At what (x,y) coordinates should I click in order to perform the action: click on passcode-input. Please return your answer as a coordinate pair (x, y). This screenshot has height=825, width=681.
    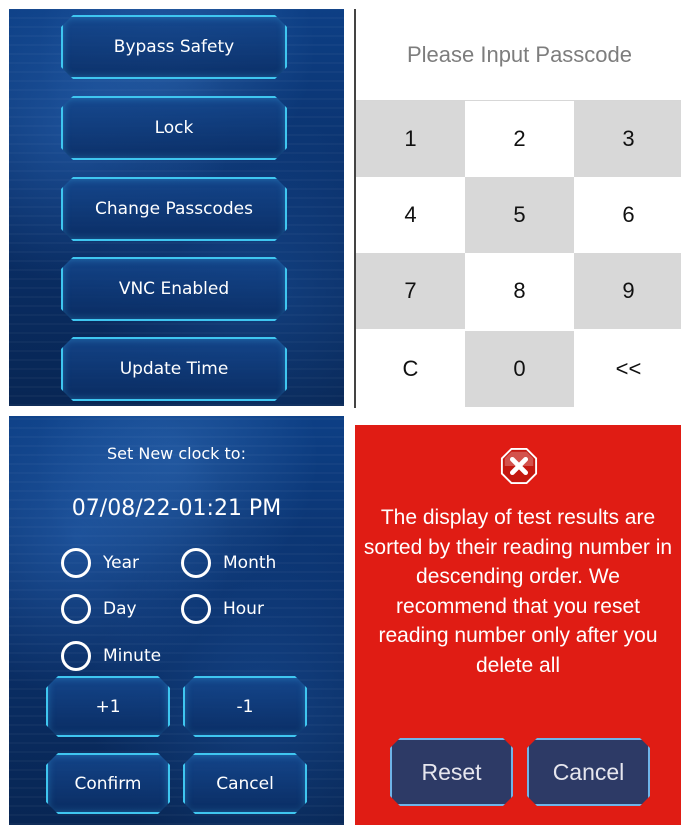
    Looking at the image, I should click on (518, 54).